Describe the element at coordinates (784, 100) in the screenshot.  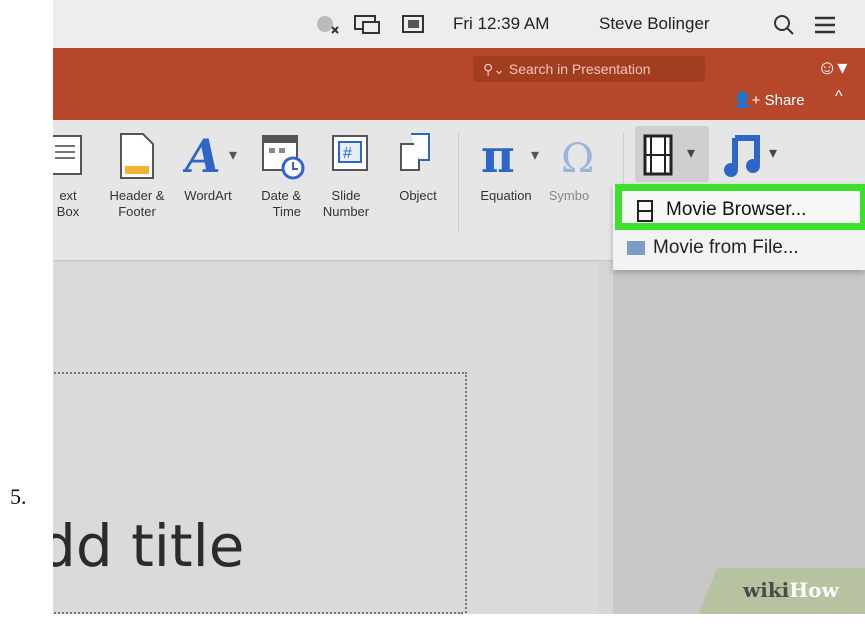
I see `share-label: Share` at that location.